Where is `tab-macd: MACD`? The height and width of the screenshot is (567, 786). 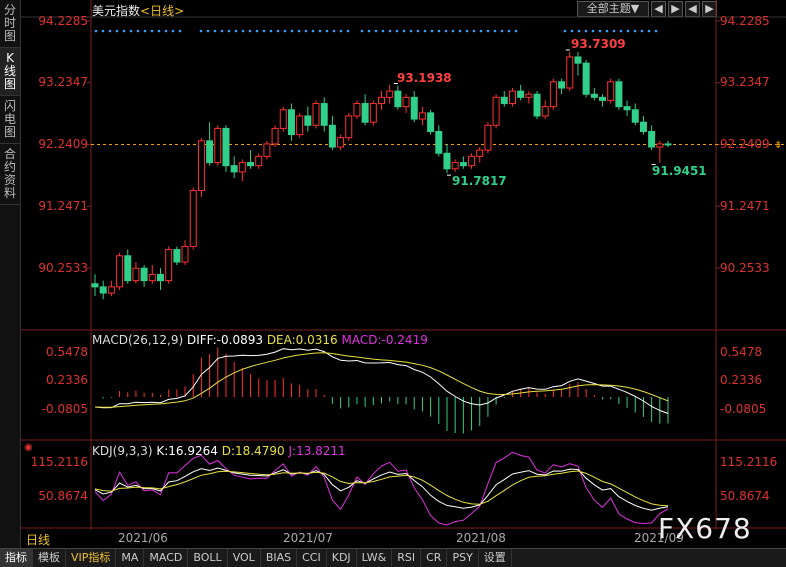 tab-macd: MACD is located at coordinates (166, 558).